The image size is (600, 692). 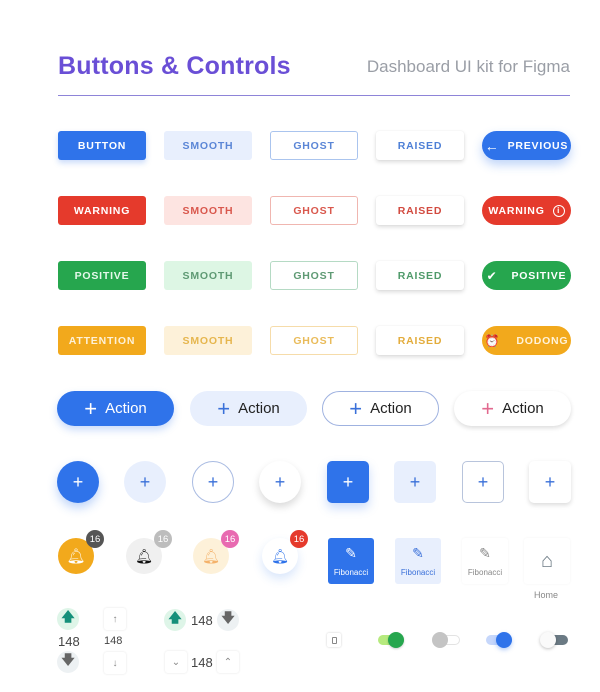 I want to click on warning-pill-button: WARNING i, so click(x=526, y=210).